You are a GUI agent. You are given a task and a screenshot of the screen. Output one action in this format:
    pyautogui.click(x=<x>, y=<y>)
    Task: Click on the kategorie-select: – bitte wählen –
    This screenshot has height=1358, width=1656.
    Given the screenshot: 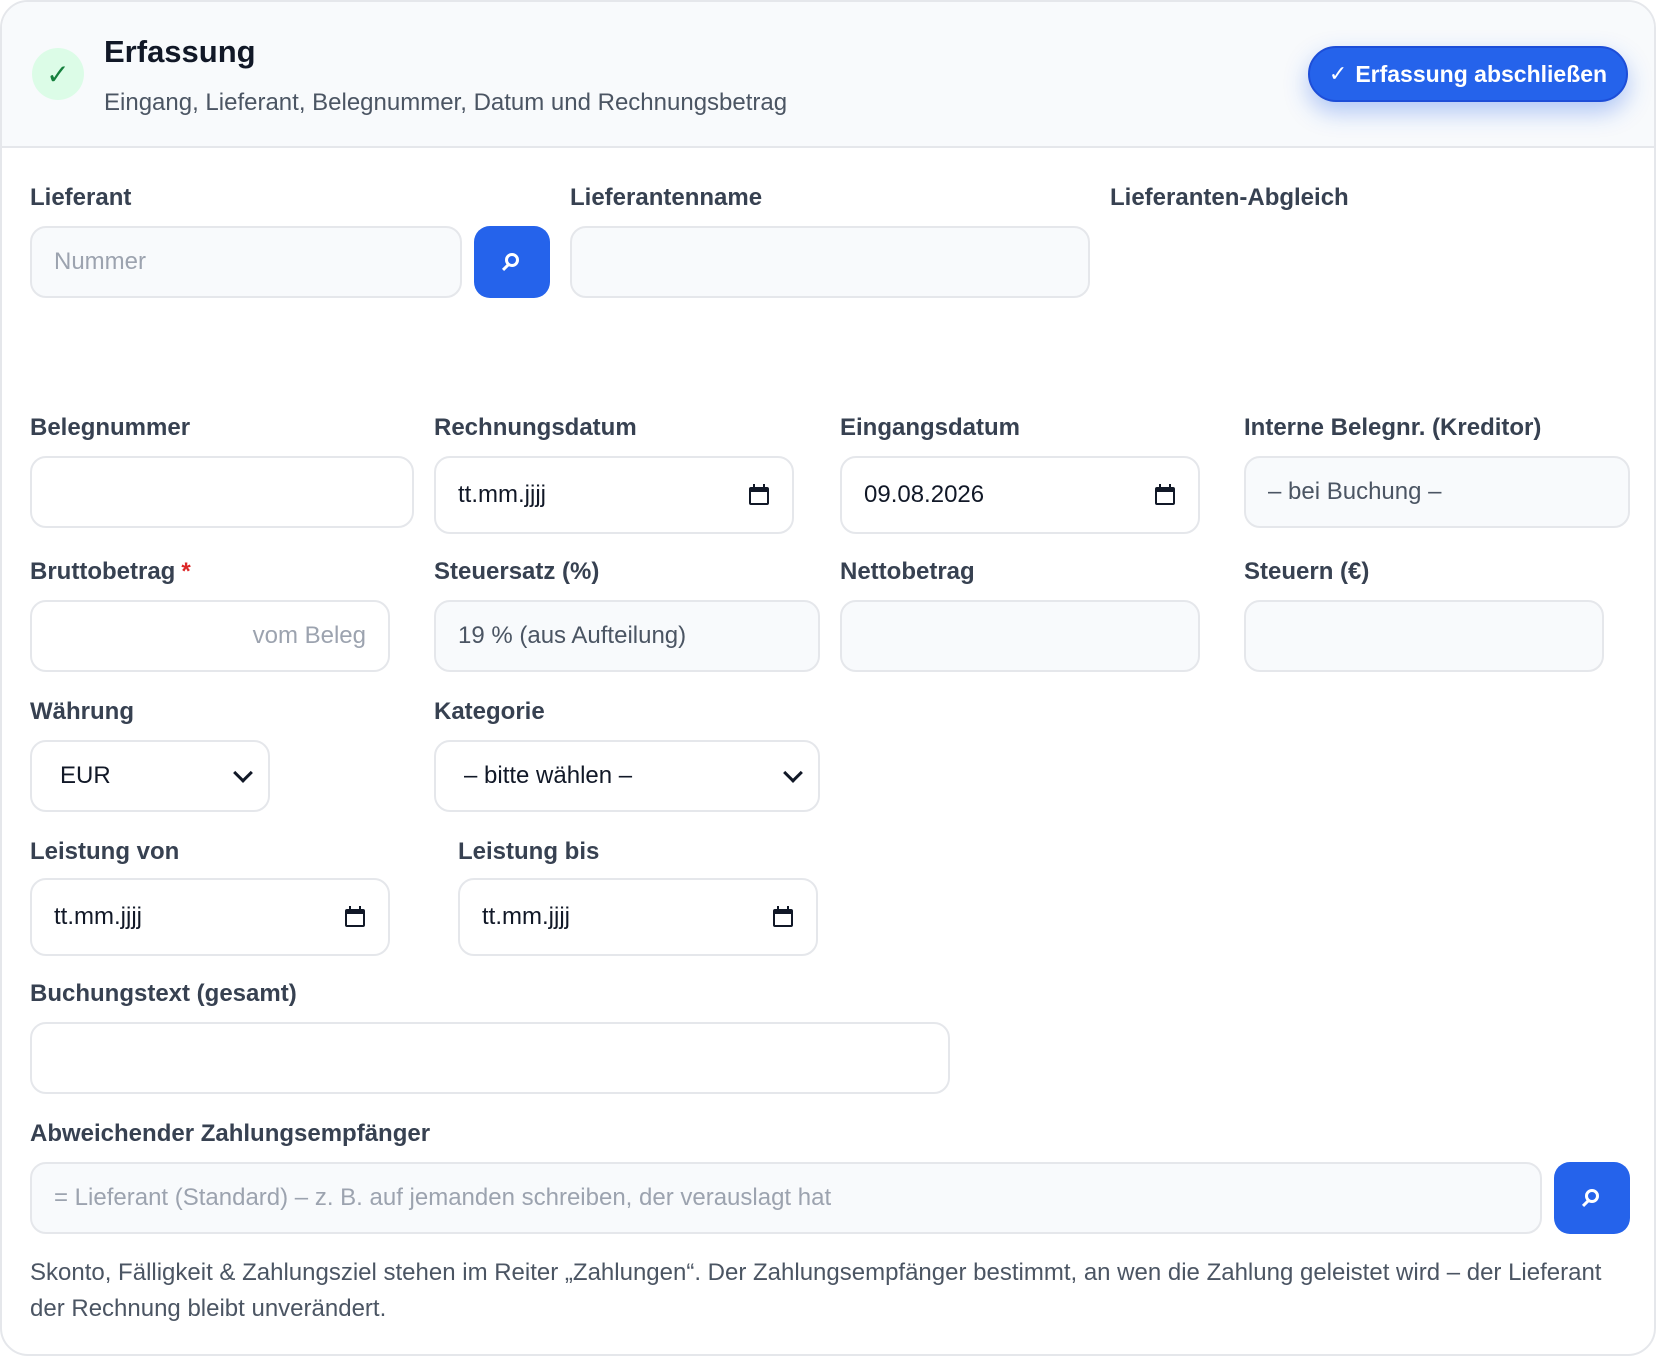 What is the action you would take?
    pyautogui.click(x=627, y=776)
    